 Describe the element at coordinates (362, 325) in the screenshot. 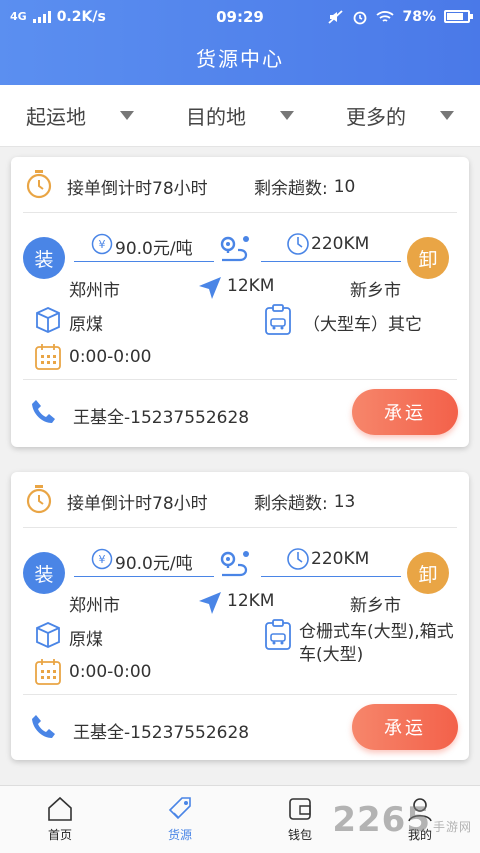

I see `vehicle-type: （大型车）其它` at that location.